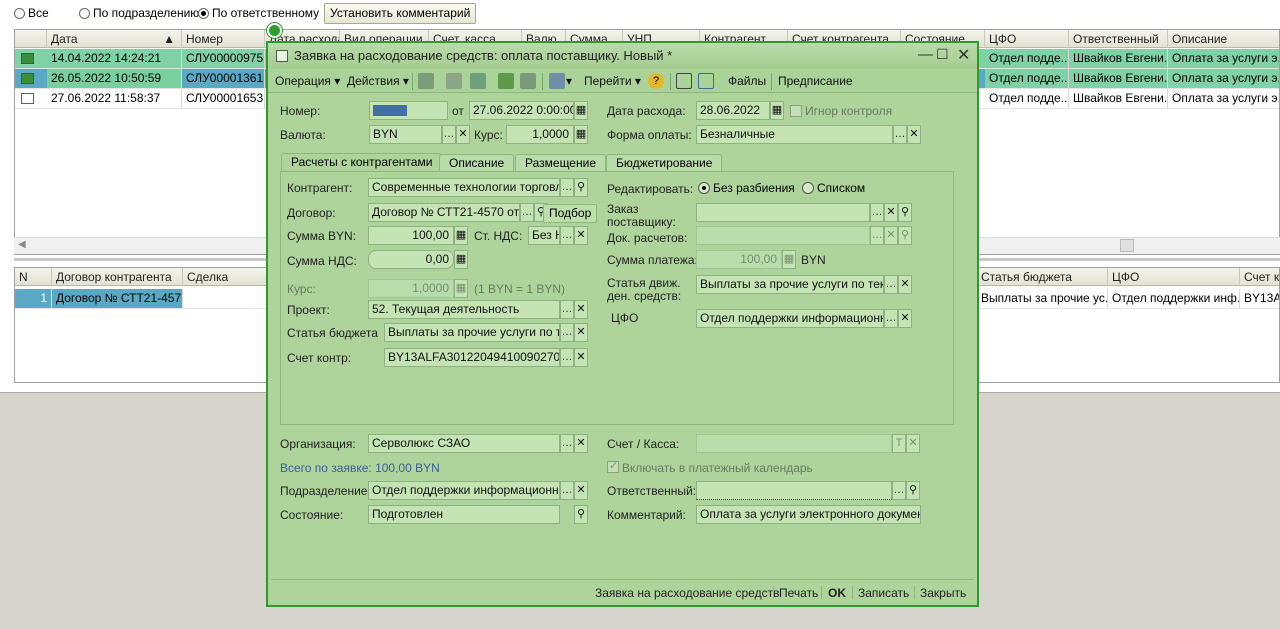 This screenshot has height=629, width=1280. What do you see at coordinates (544, 235) in the screenshot?
I see `vat-rate-field: Без НДС` at bounding box center [544, 235].